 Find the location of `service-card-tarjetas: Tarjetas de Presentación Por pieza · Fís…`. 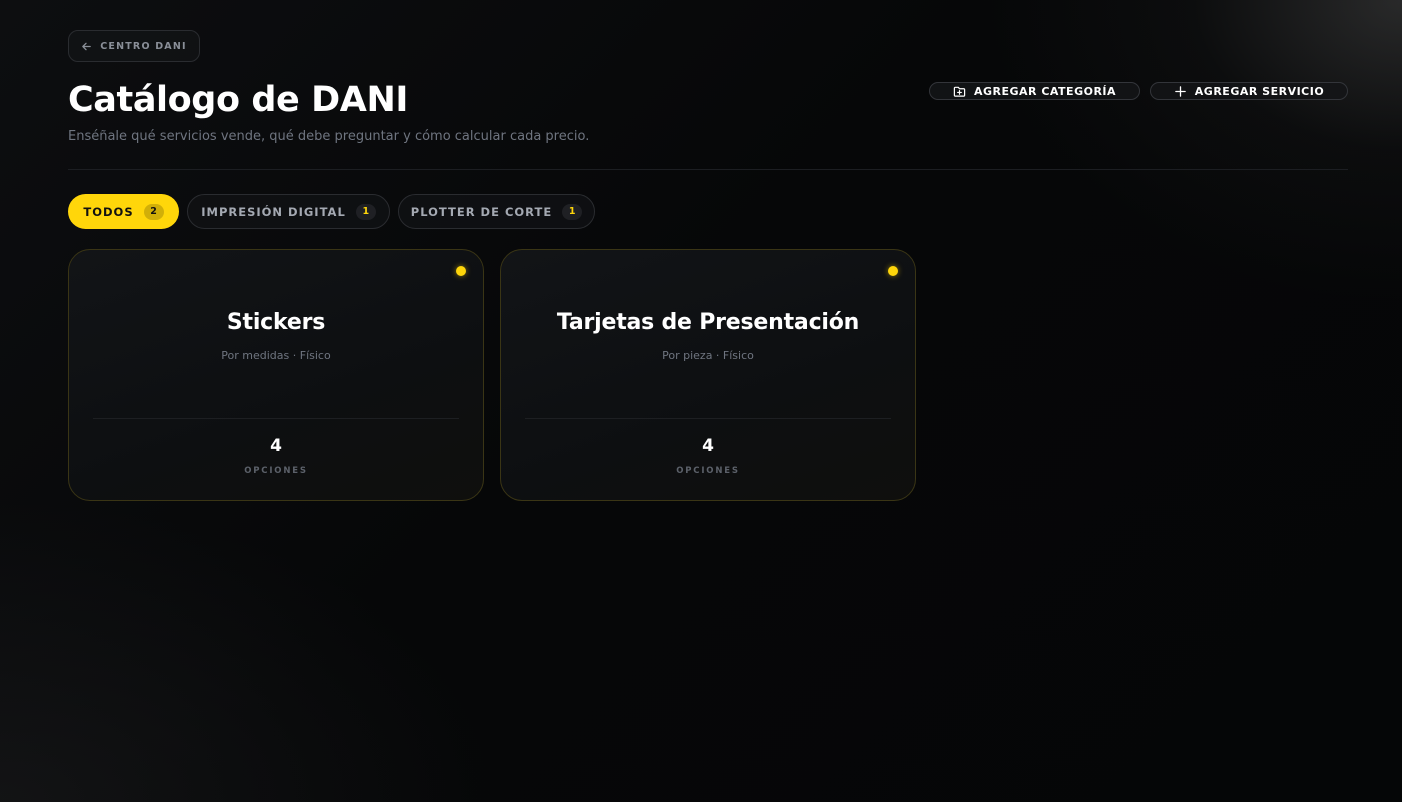

service-card-tarjetas: Tarjetas de Presentación Por pieza · Fís… is located at coordinates (708, 375).